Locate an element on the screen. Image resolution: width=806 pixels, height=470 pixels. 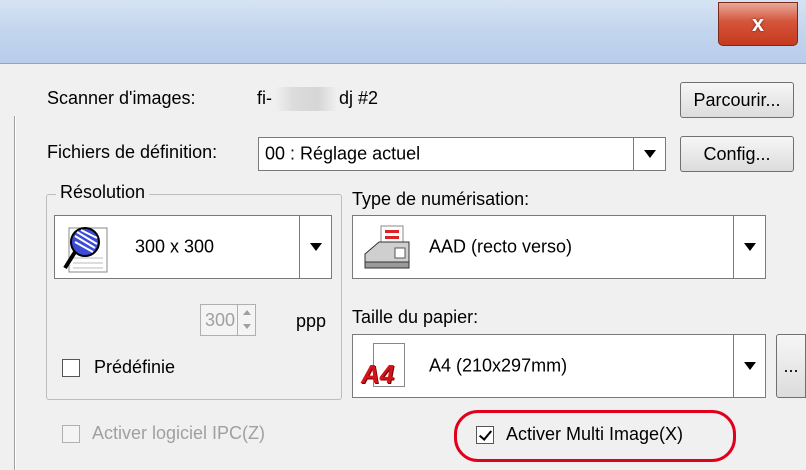
scanner-label: Scanner d'images: is located at coordinates (121, 98).